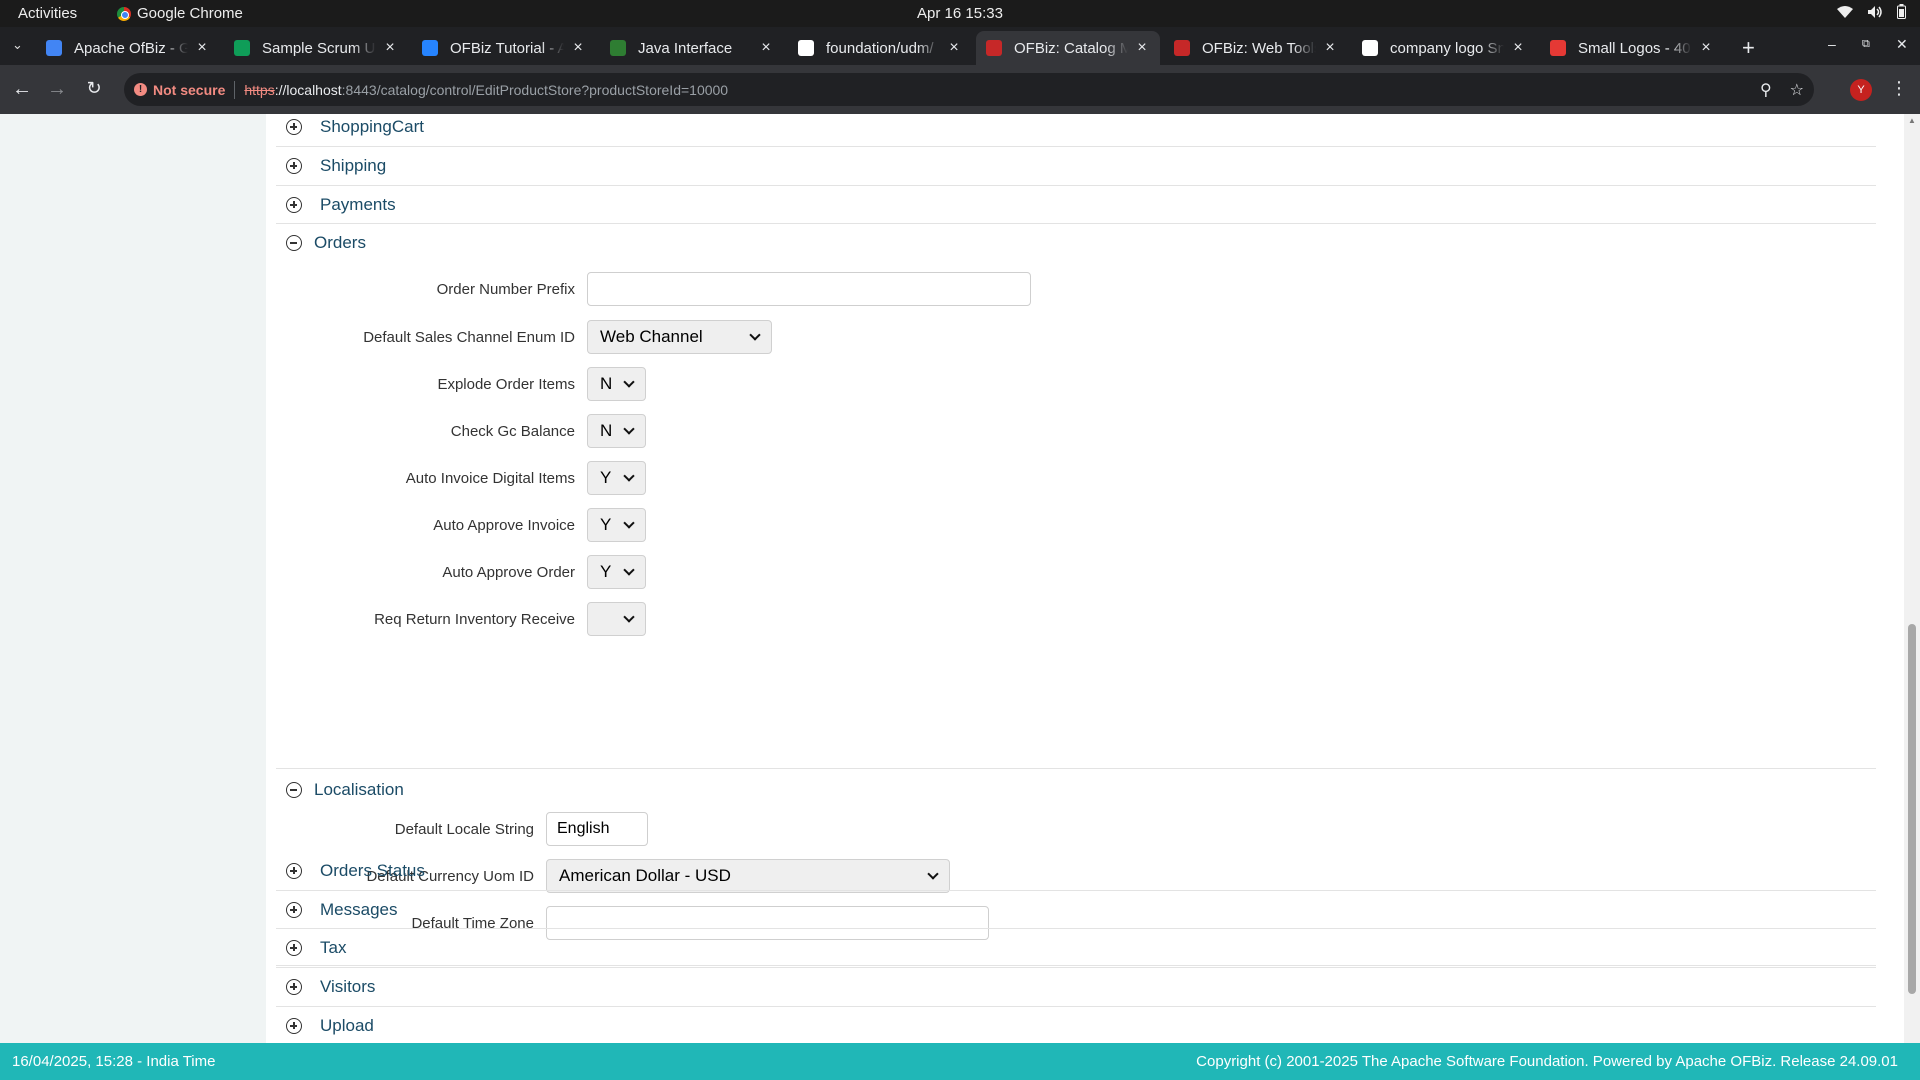 The height and width of the screenshot is (1080, 1920). Describe the element at coordinates (616, 619) in the screenshot. I see `req-return-inventory-select` at that location.